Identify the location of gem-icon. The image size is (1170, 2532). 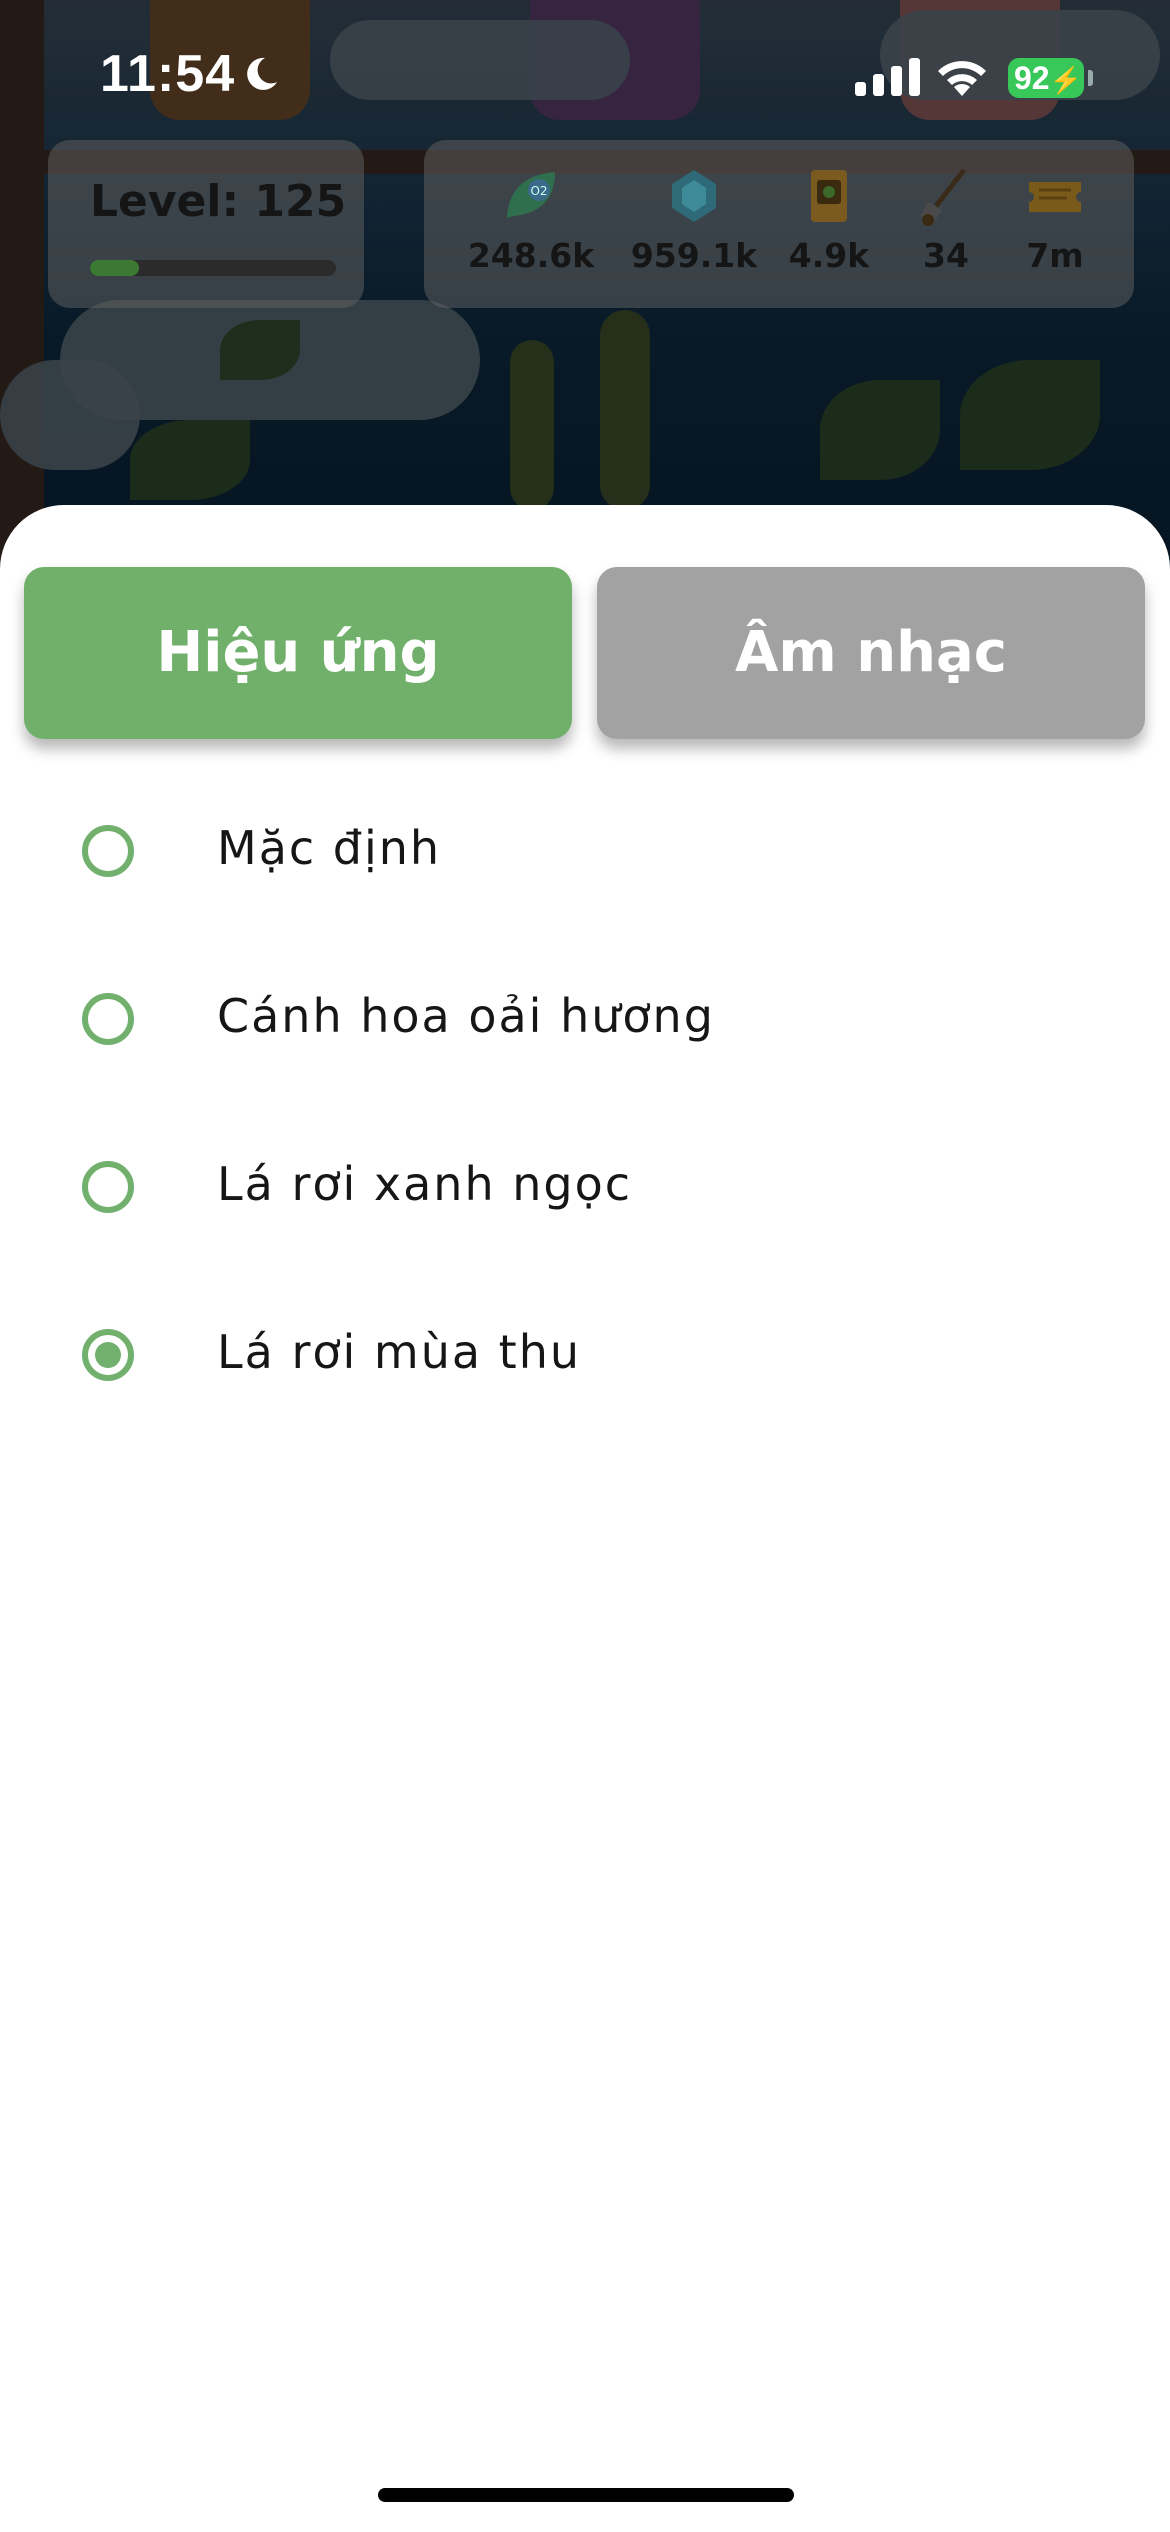
(694, 196).